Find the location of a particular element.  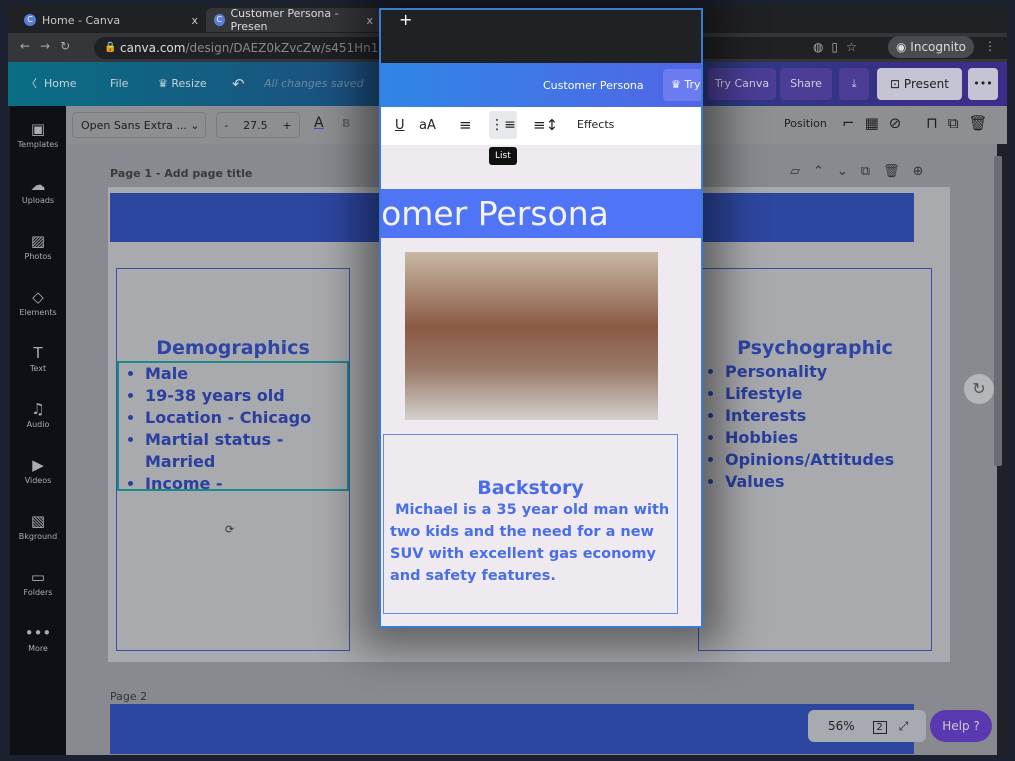

tab-home: CHome - Canva+x is located at coordinates (111, 20).